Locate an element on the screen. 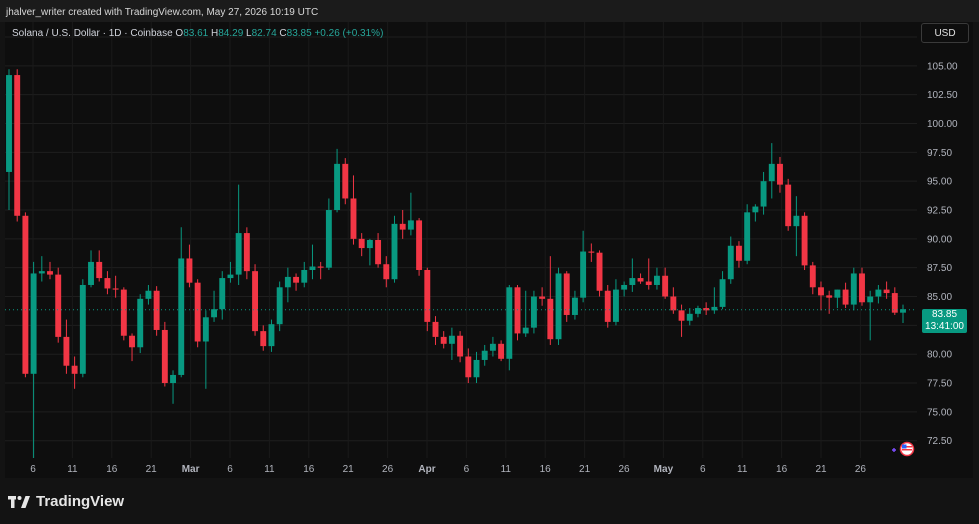 This screenshot has height=524, width=979. us-flag-event-icon is located at coordinates (903, 449).